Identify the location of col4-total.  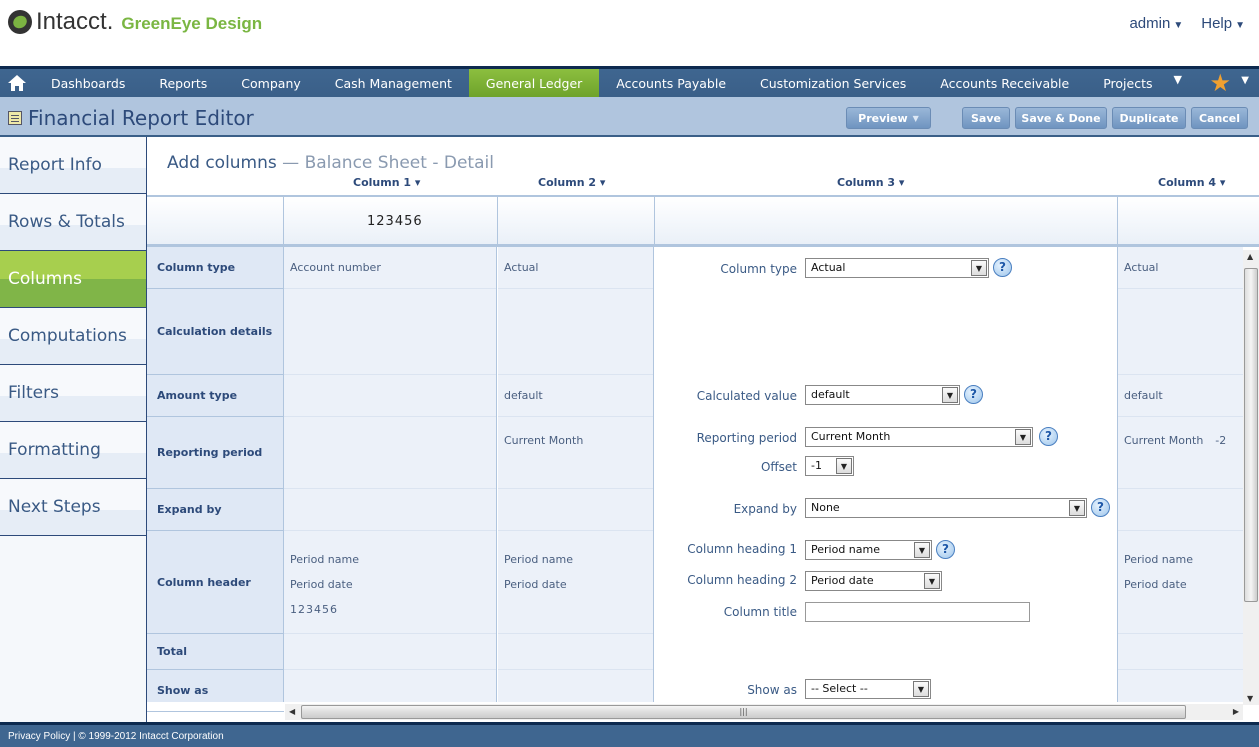
(1180, 652).